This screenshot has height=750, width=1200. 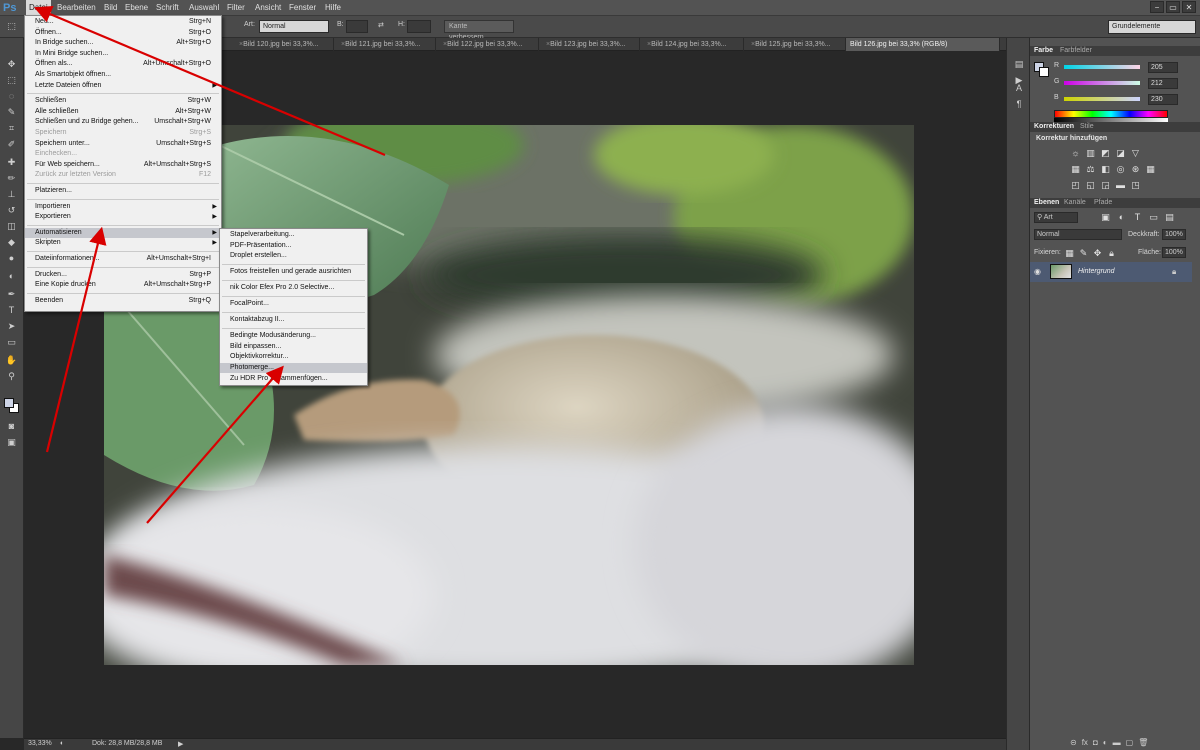 What do you see at coordinates (381, 25) in the screenshot?
I see `swap-icon: ⇄` at bounding box center [381, 25].